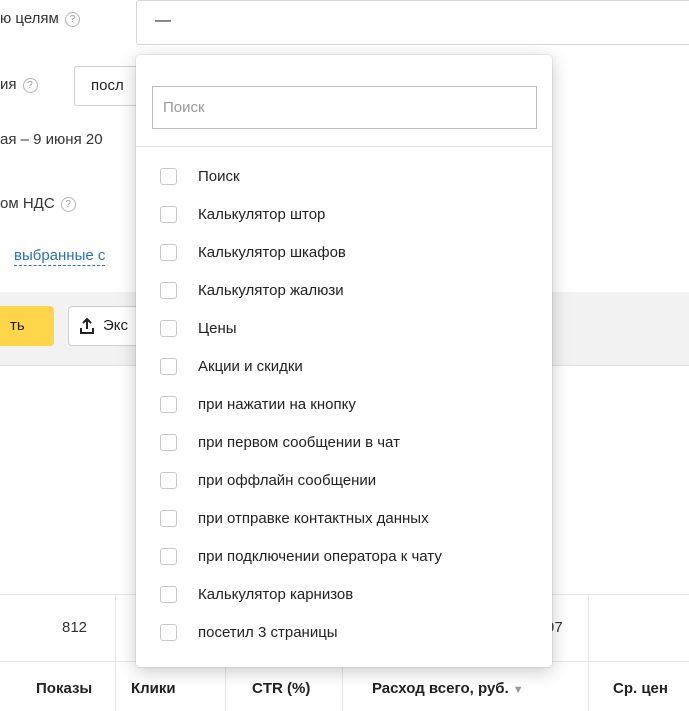 The height and width of the screenshot is (711, 689). I want to click on goals-filter-label: ю целям?, so click(40, 18).